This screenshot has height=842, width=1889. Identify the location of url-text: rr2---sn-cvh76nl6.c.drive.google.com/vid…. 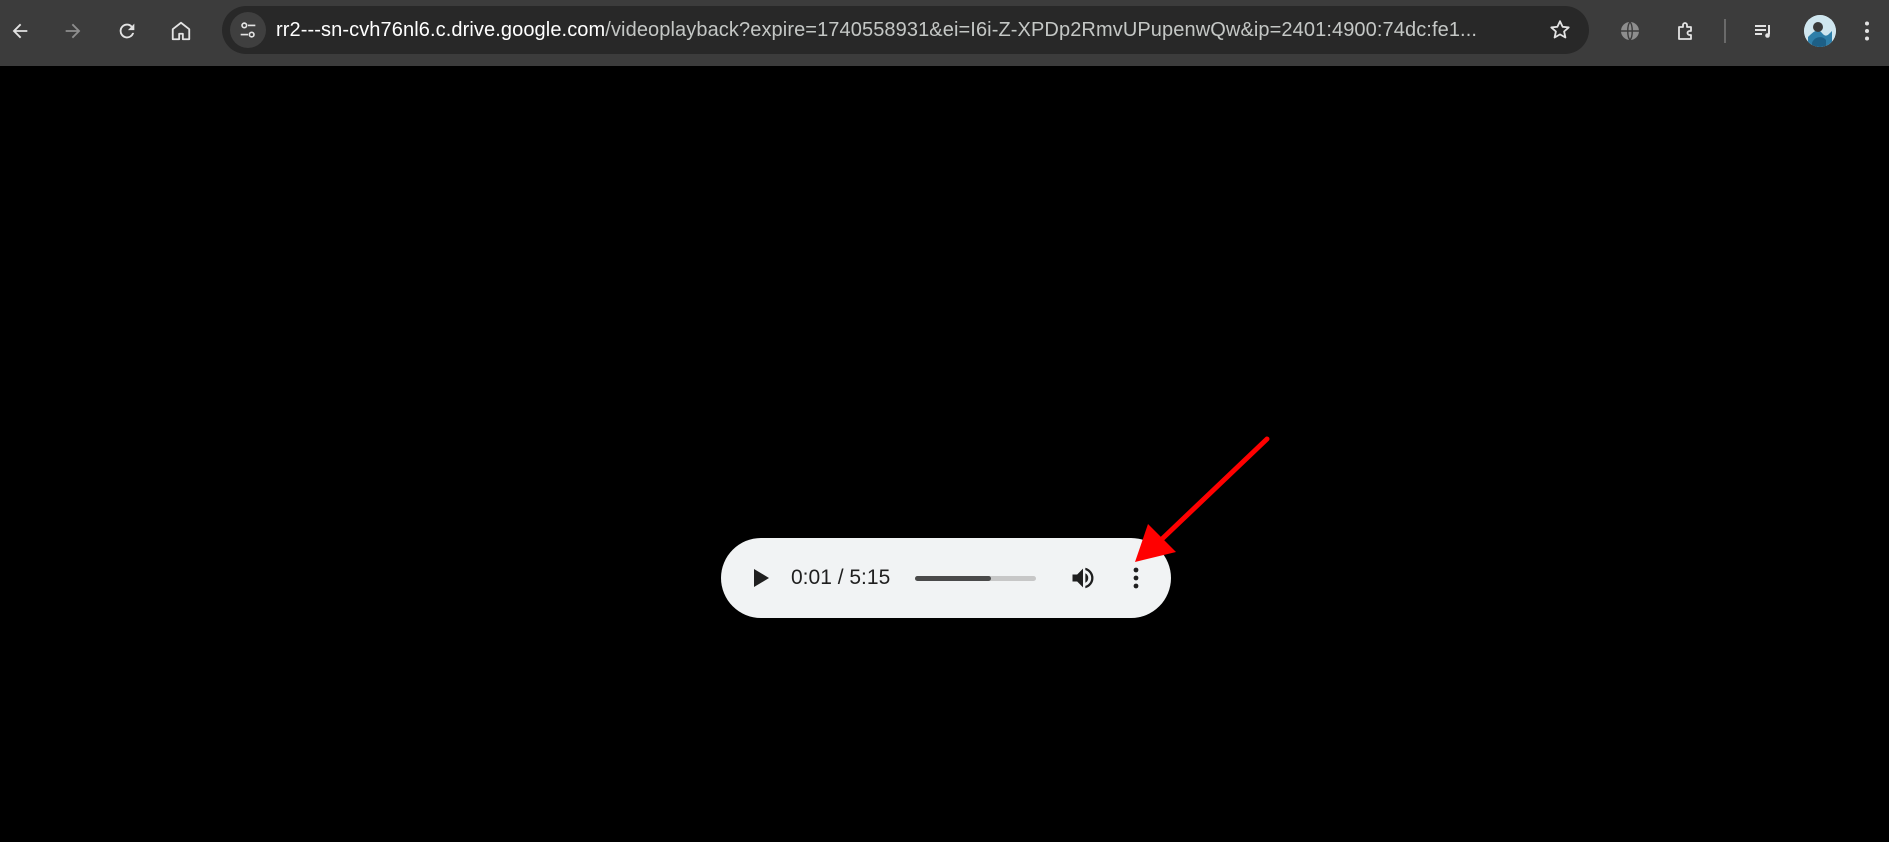
(901, 30).